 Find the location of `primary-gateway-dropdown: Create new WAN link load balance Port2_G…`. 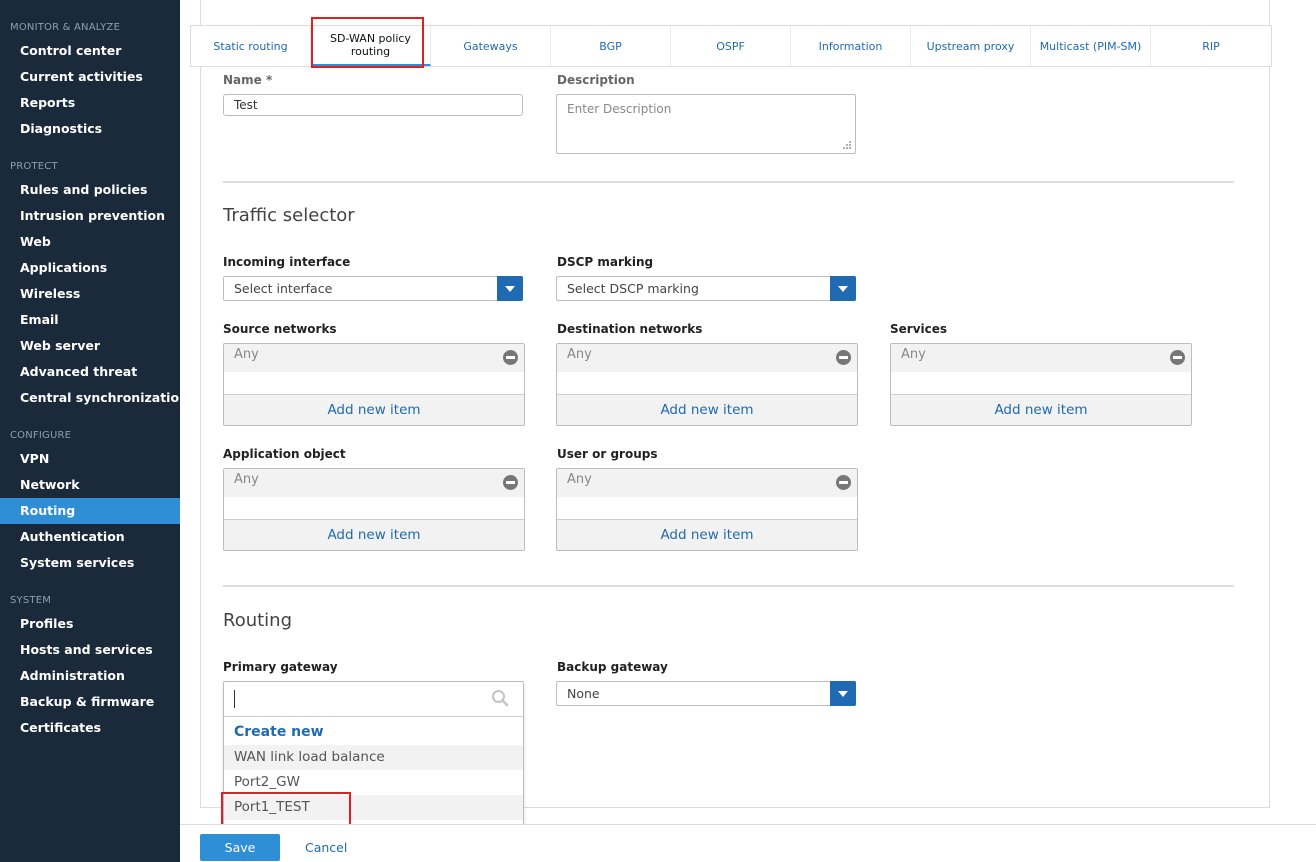

primary-gateway-dropdown: Create new WAN link load balance Port2_G… is located at coordinates (373, 754).